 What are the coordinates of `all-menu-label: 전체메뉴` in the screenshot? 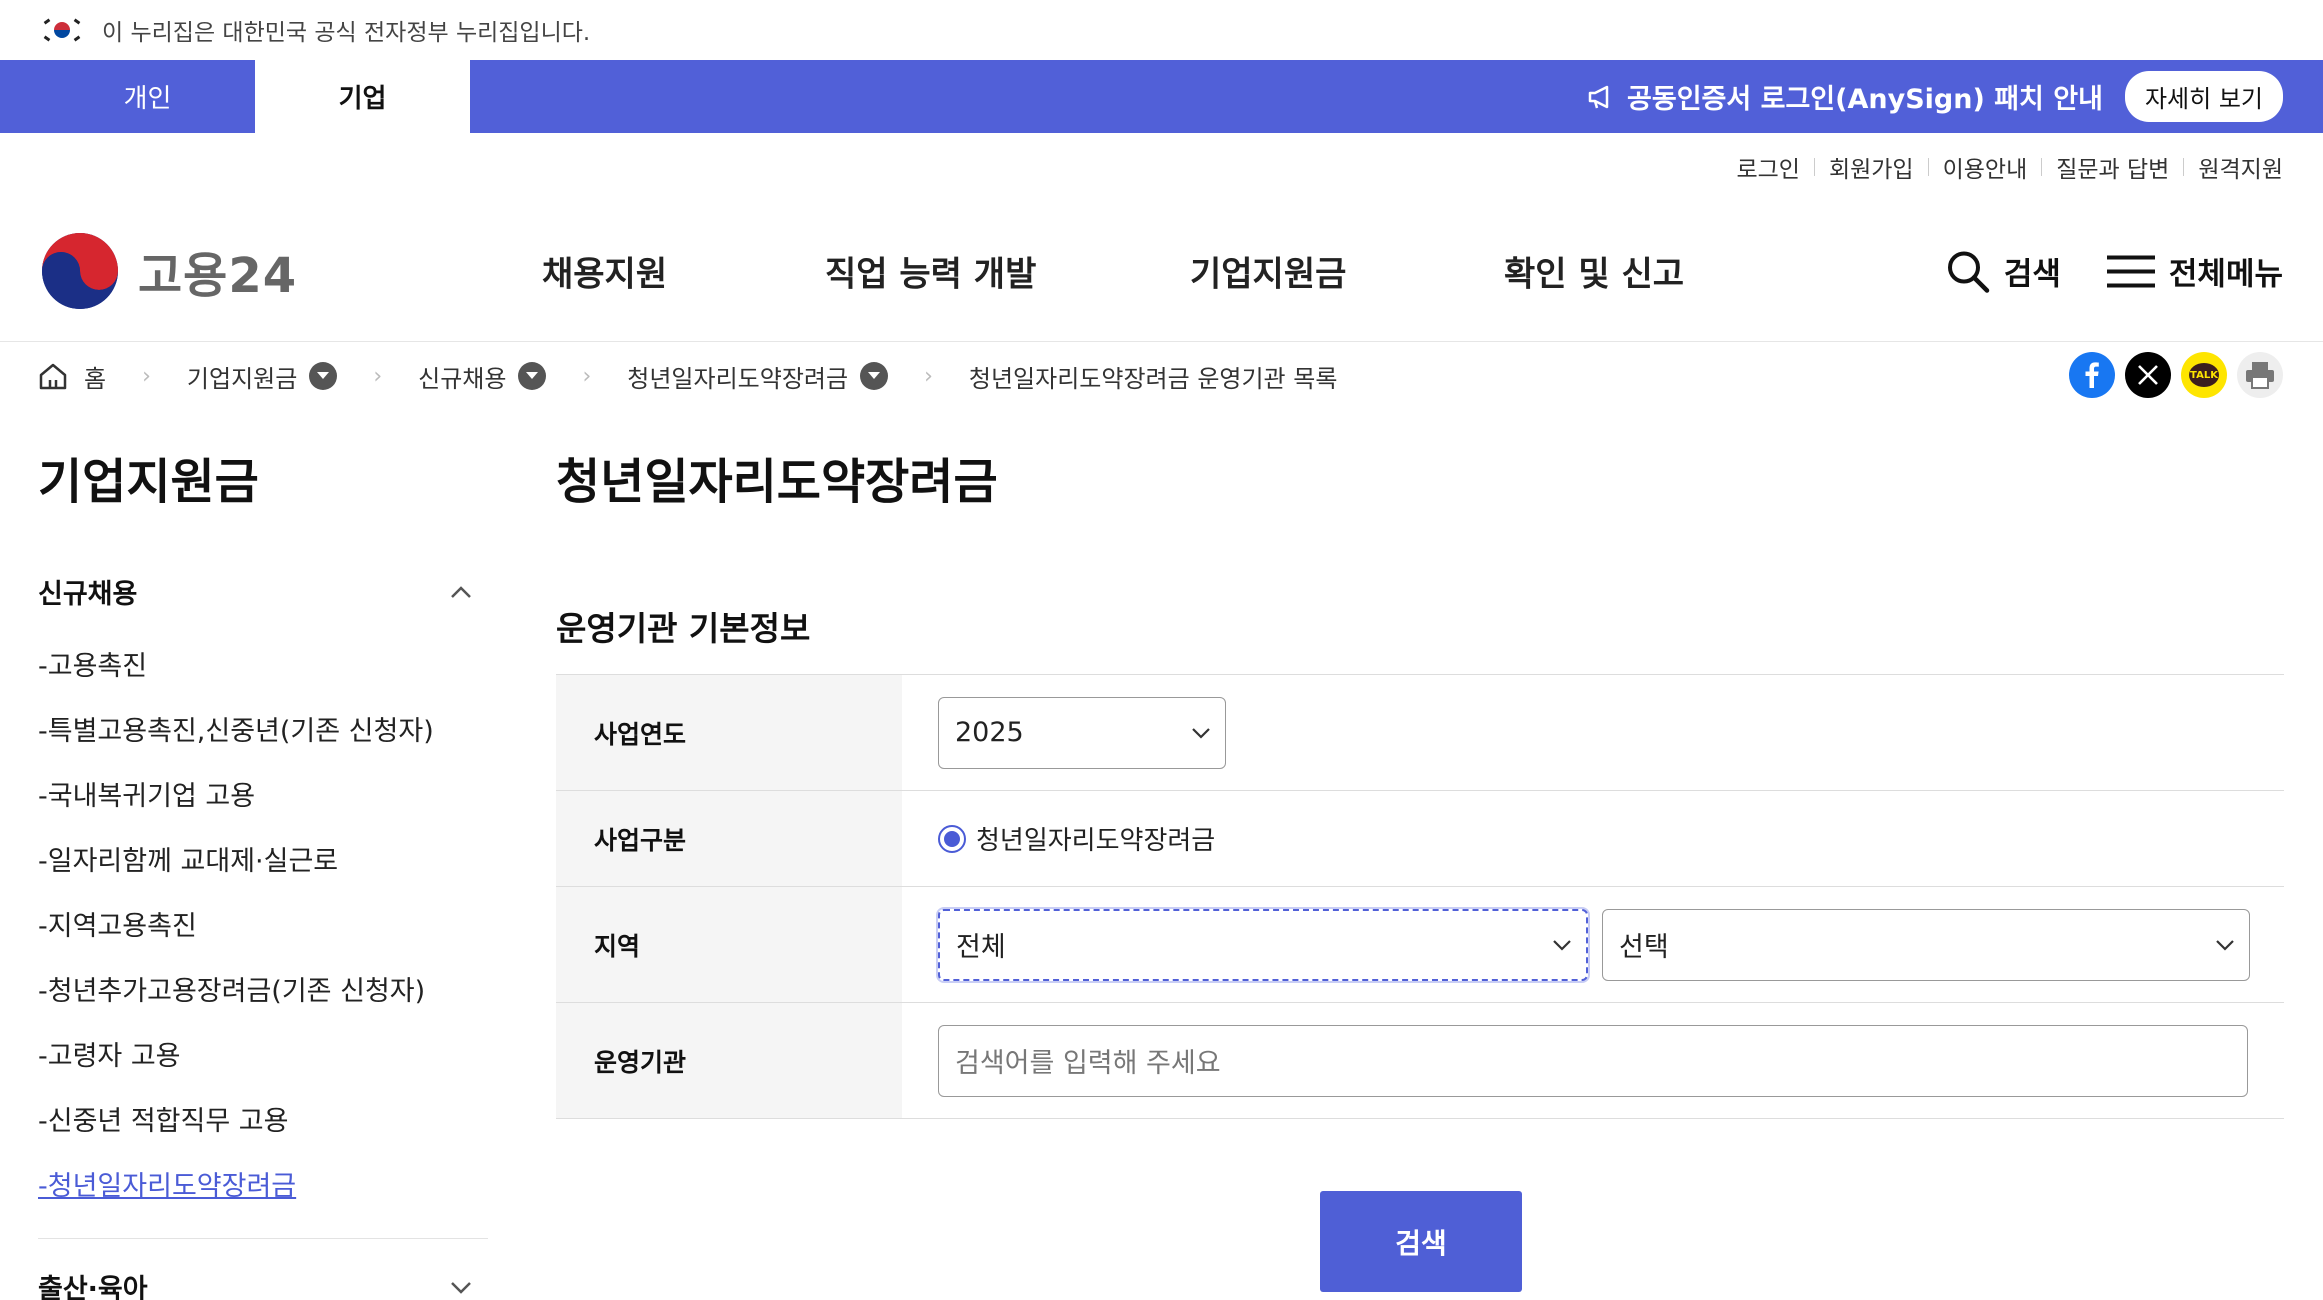 It's located at (2225, 274).